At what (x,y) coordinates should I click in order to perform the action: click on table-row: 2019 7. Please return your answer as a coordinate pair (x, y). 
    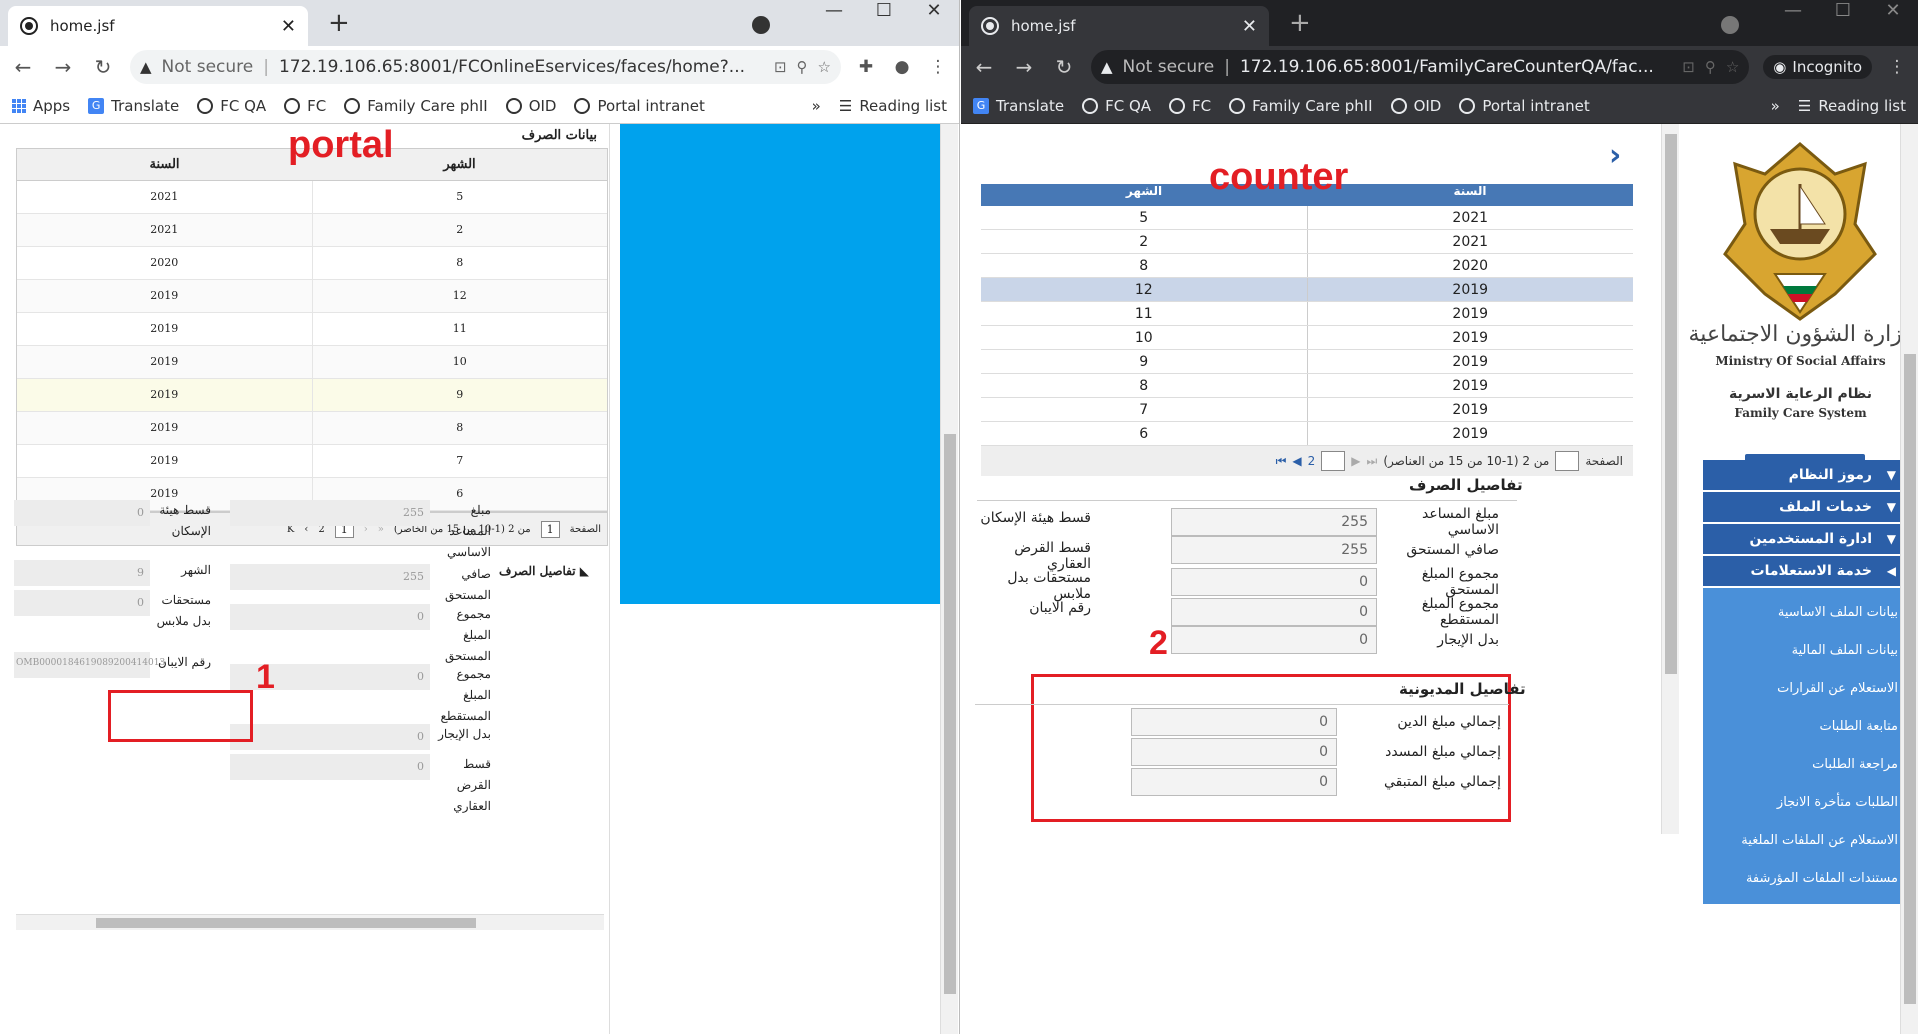
    Looking at the image, I should click on (312, 461).